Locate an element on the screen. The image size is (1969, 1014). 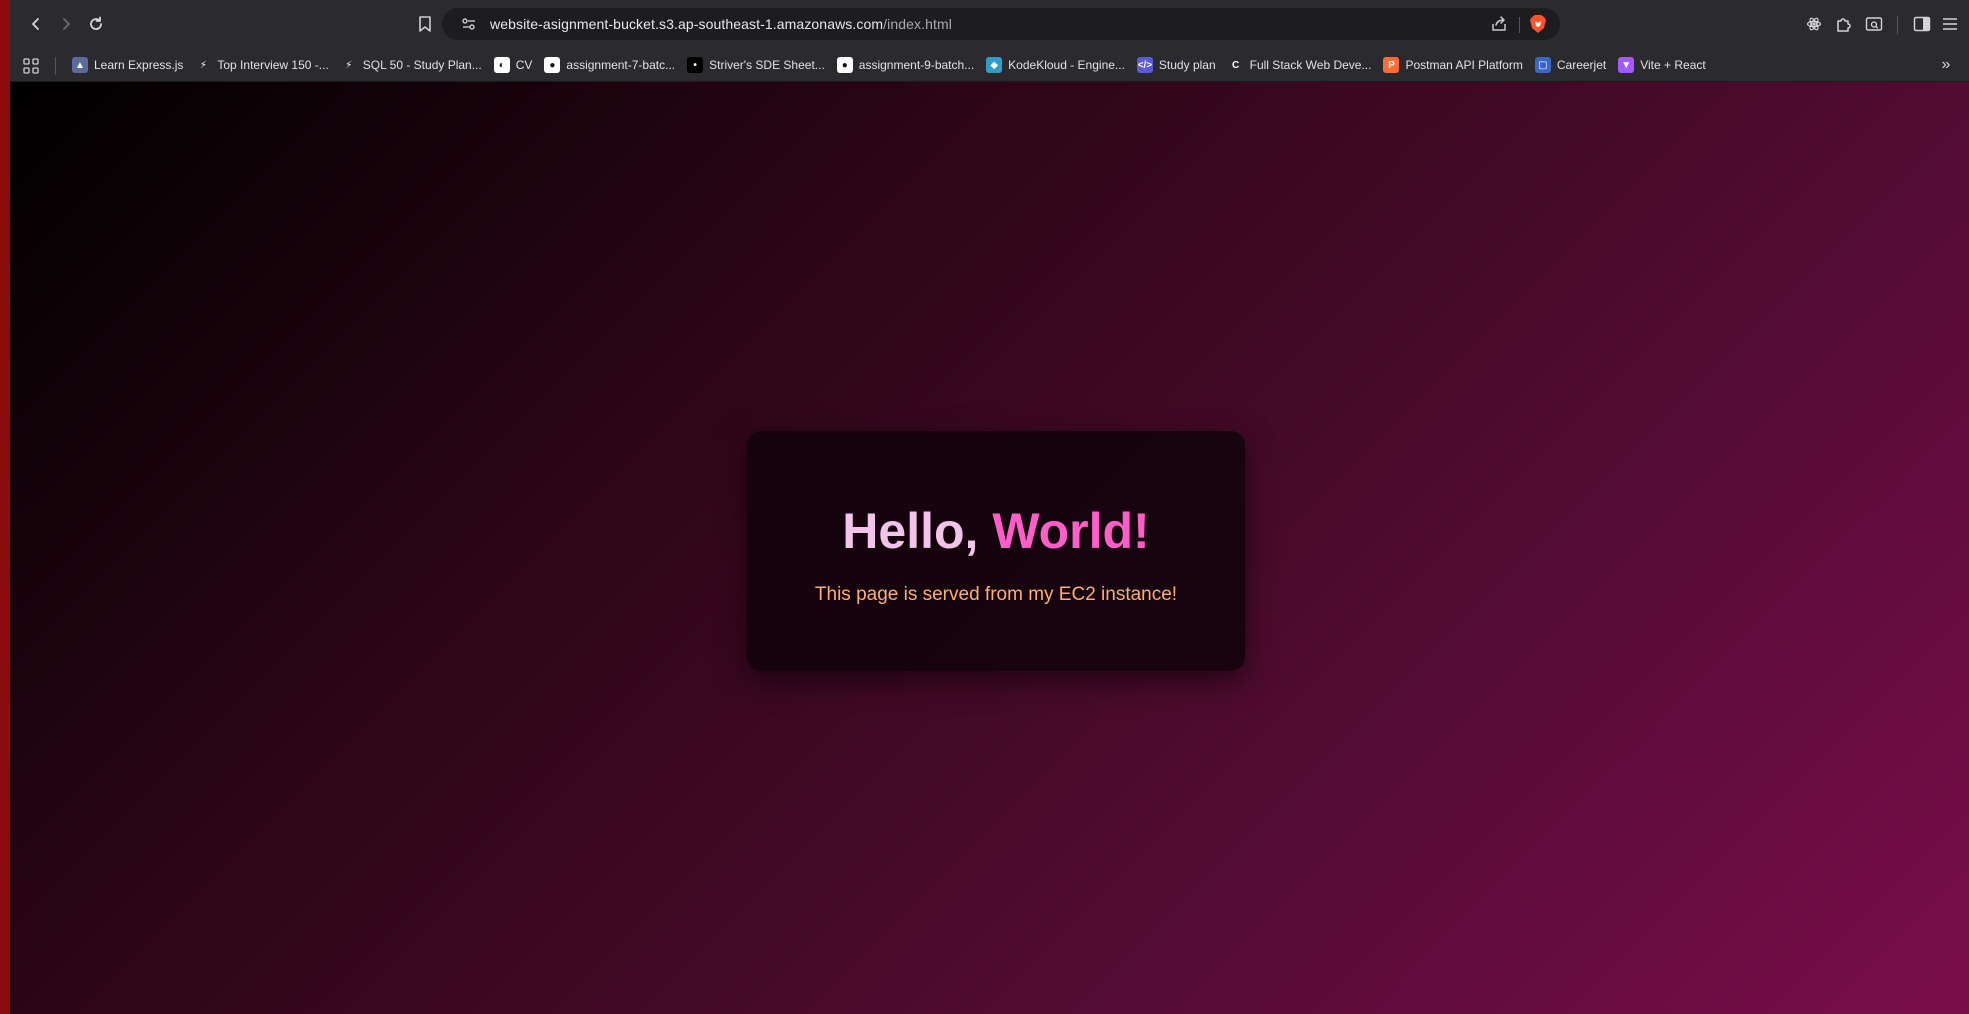
address-bar-divider is located at coordinates (1519, 25).